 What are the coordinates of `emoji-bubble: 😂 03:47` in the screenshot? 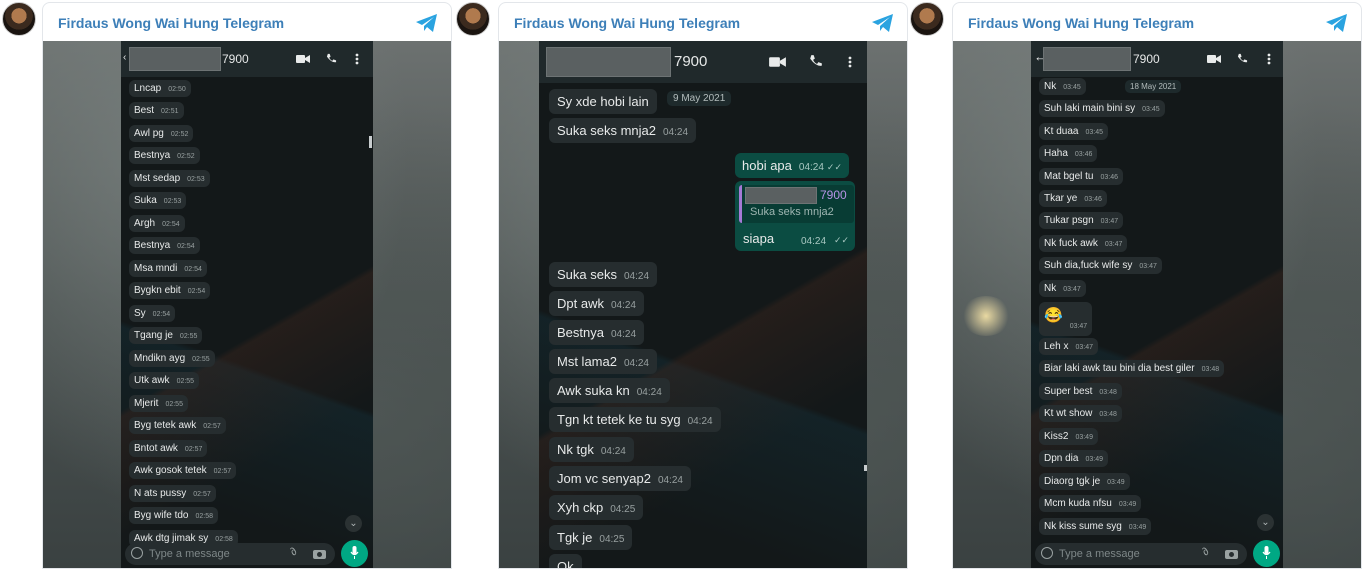 It's located at (1066, 319).